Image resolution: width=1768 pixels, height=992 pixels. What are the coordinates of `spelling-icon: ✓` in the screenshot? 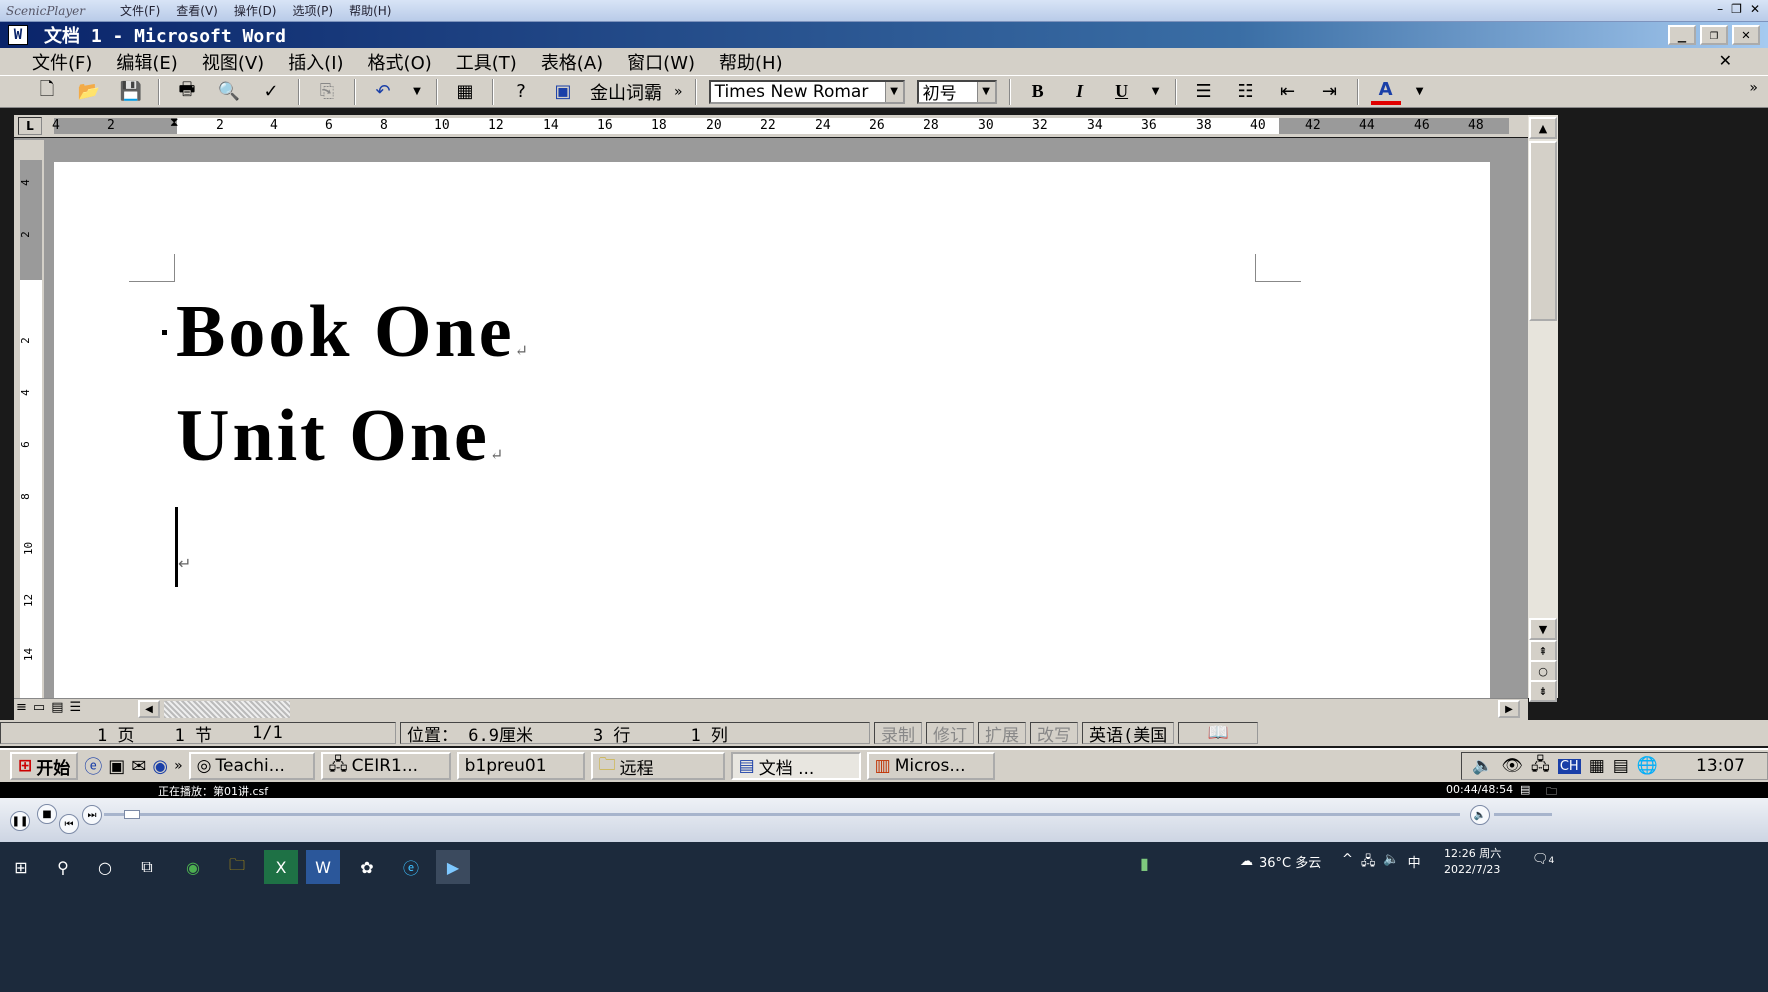 It's located at (271, 92).